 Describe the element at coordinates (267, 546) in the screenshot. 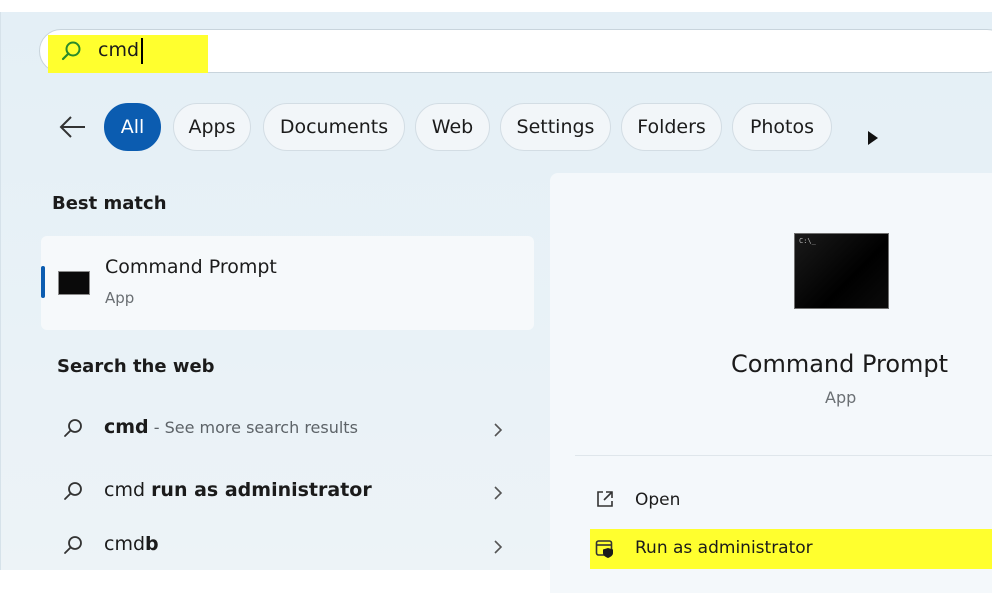

I see `web-result-row: cmdb` at that location.